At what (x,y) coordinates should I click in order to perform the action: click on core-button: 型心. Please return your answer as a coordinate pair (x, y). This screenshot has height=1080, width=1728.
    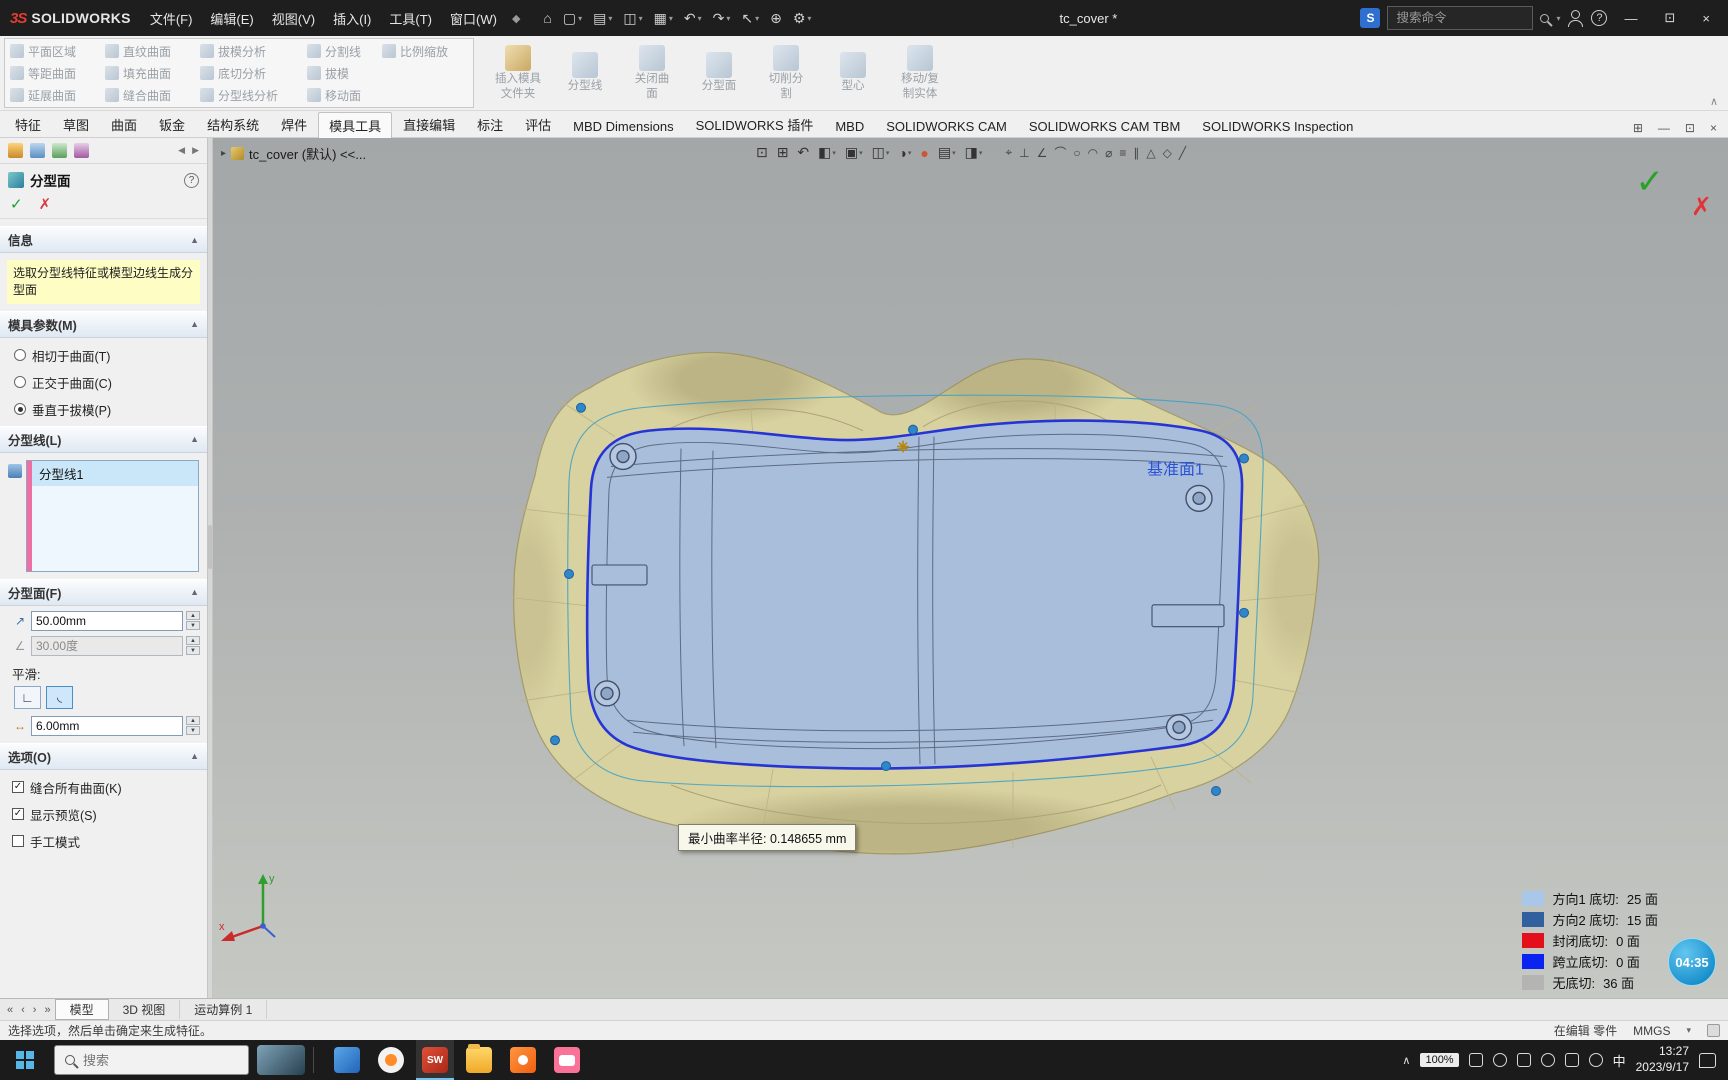
    Looking at the image, I should click on (853, 72).